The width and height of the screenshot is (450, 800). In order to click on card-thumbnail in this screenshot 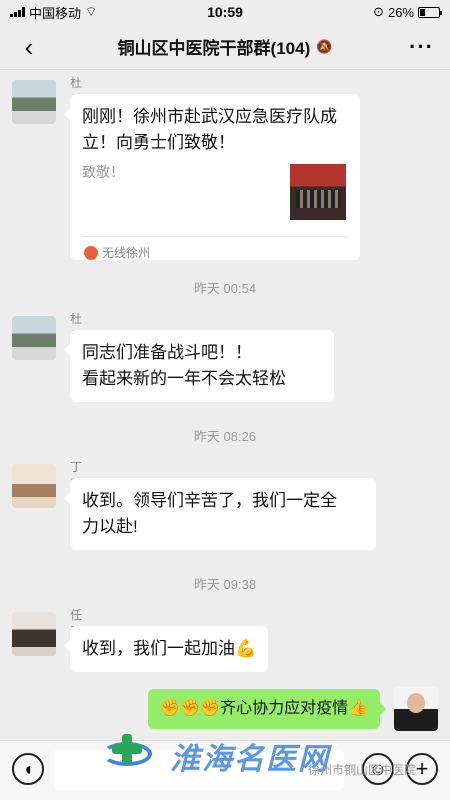, I will do `click(318, 192)`.